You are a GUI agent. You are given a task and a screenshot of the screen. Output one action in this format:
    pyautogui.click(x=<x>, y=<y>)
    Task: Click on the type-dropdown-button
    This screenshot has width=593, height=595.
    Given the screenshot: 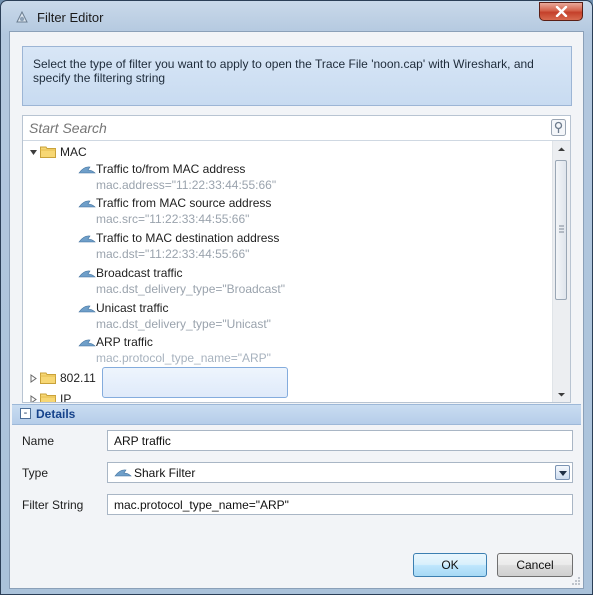 What is the action you would take?
    pyautogui.click(x=562, y=472)
    